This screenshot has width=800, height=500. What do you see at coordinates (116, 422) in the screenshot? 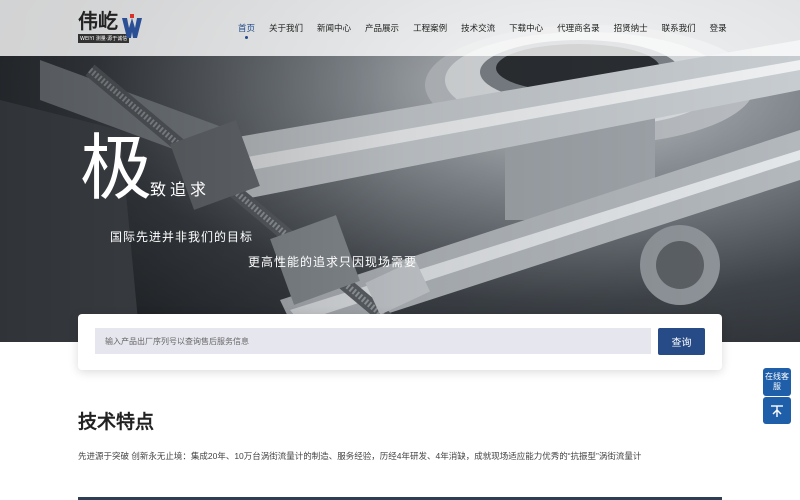
I see `section-title: 技术特点` at bounding box center [116, 422].